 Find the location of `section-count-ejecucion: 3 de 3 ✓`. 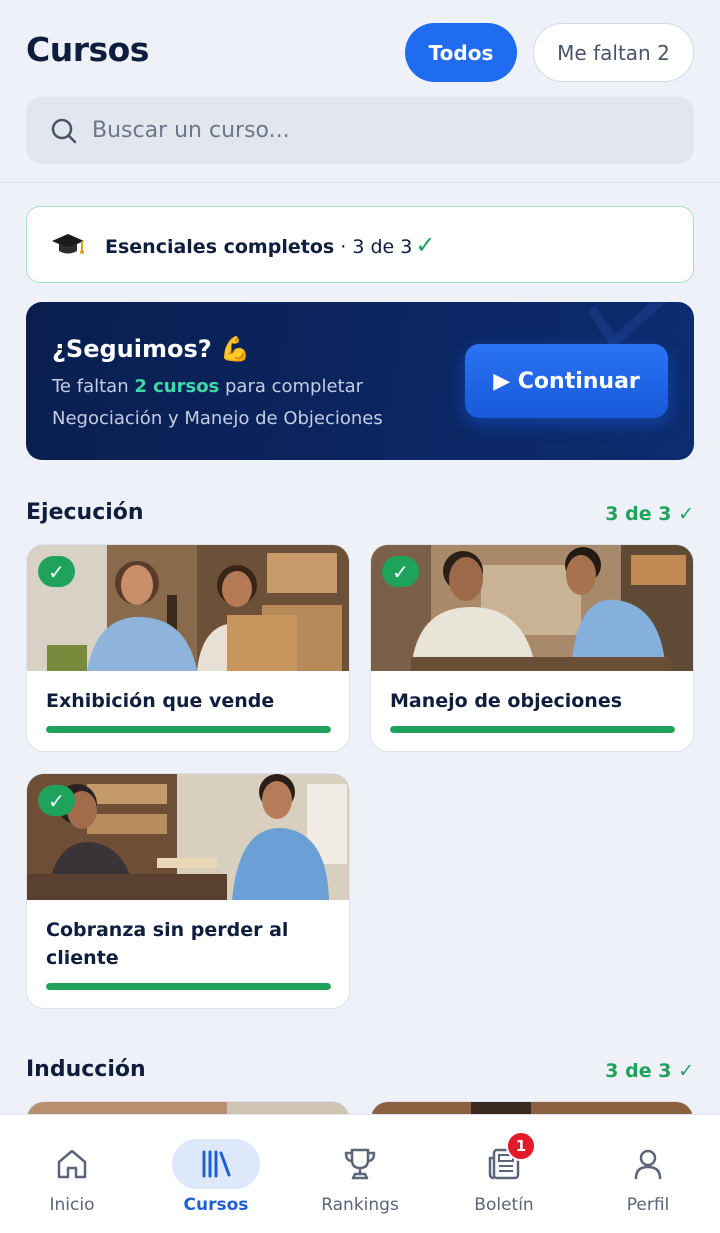

section-count-ejecucion: 3 de 3 ✓ is located at coordinates (649, 514).